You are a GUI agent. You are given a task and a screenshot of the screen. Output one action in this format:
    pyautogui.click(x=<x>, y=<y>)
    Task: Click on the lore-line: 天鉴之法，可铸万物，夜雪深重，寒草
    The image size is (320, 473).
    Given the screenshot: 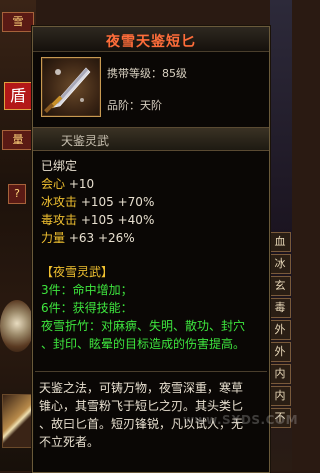 What is the action you would take?
    pyautogui.click(x=141, y=388)
    